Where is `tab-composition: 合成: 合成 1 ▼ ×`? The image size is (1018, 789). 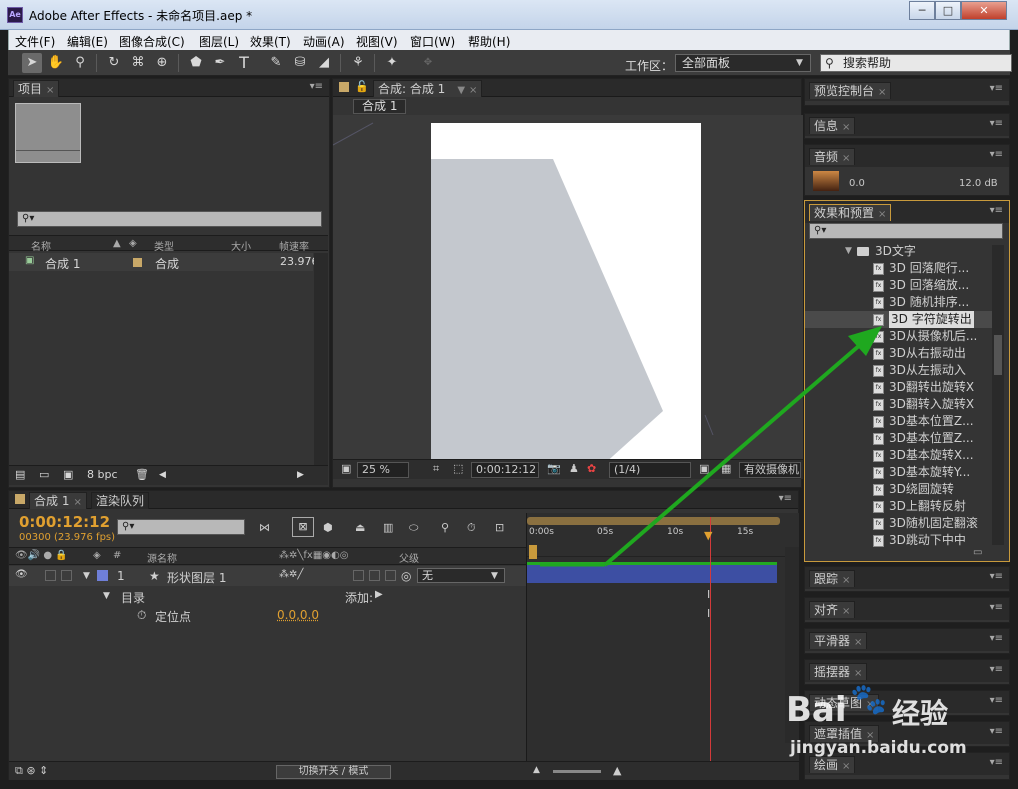
tab-composition: 合成: 合成 1 ▼ × is located at coordinates (428, 88).